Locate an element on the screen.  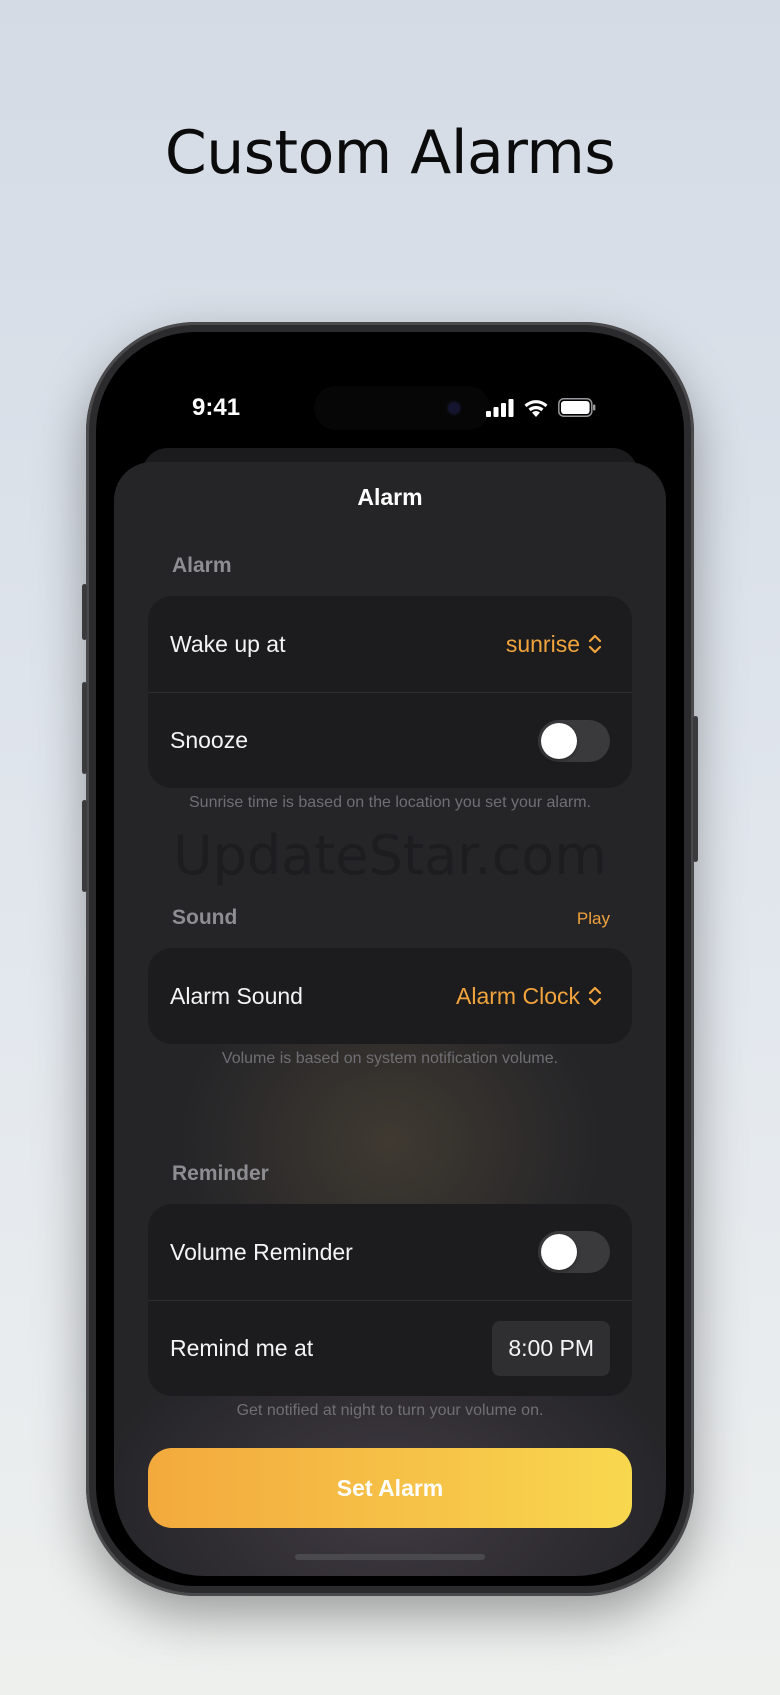
wake-up-value: sunrise is located at coordinates (542, 643).